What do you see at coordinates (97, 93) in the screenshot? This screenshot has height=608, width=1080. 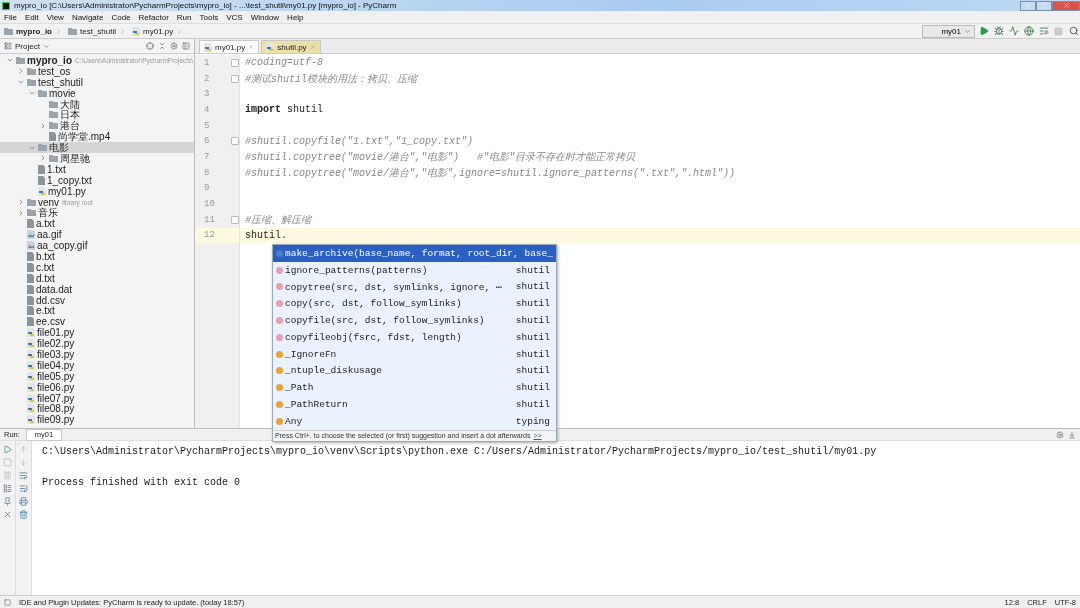 I see `tree-item: movie` at bounding box center [97, 93].